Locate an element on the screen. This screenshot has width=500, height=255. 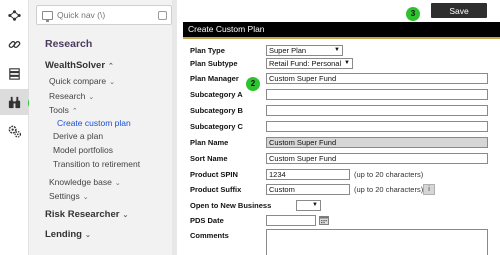
spin-hint: (up to 20 characters) is located at coordinates (389, 174).